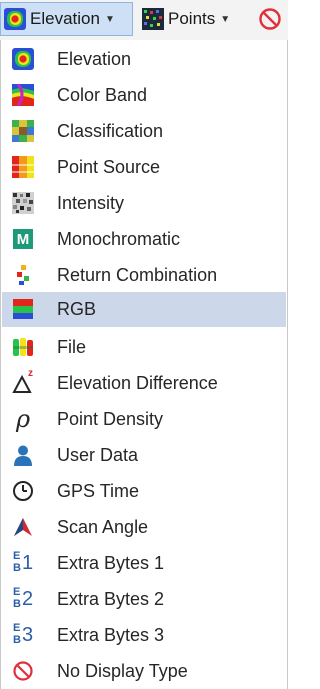 This screenshot has height=689, width=320. Describe the element at coordinates (28, 599) in the screenshot. I see `extra-bytes-digit: 2` at that location.